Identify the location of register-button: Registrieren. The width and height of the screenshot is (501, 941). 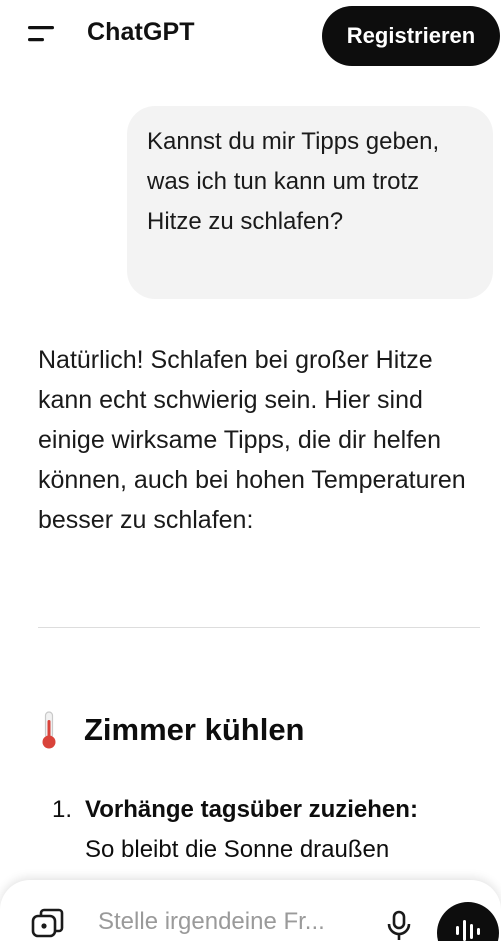
(411, 36).